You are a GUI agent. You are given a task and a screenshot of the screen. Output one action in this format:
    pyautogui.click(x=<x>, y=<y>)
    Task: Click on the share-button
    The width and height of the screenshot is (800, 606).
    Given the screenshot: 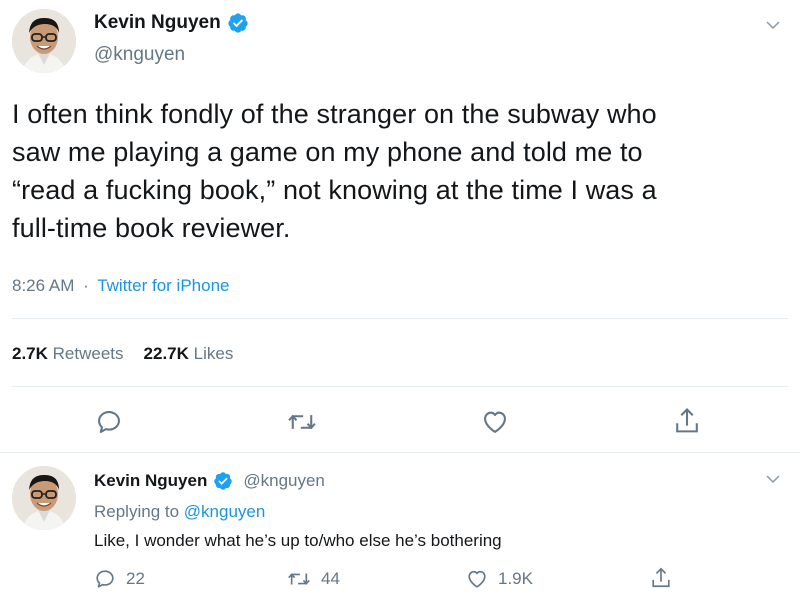 What is the action you would take?
    pyautogui.click(x=687, y=421)
    